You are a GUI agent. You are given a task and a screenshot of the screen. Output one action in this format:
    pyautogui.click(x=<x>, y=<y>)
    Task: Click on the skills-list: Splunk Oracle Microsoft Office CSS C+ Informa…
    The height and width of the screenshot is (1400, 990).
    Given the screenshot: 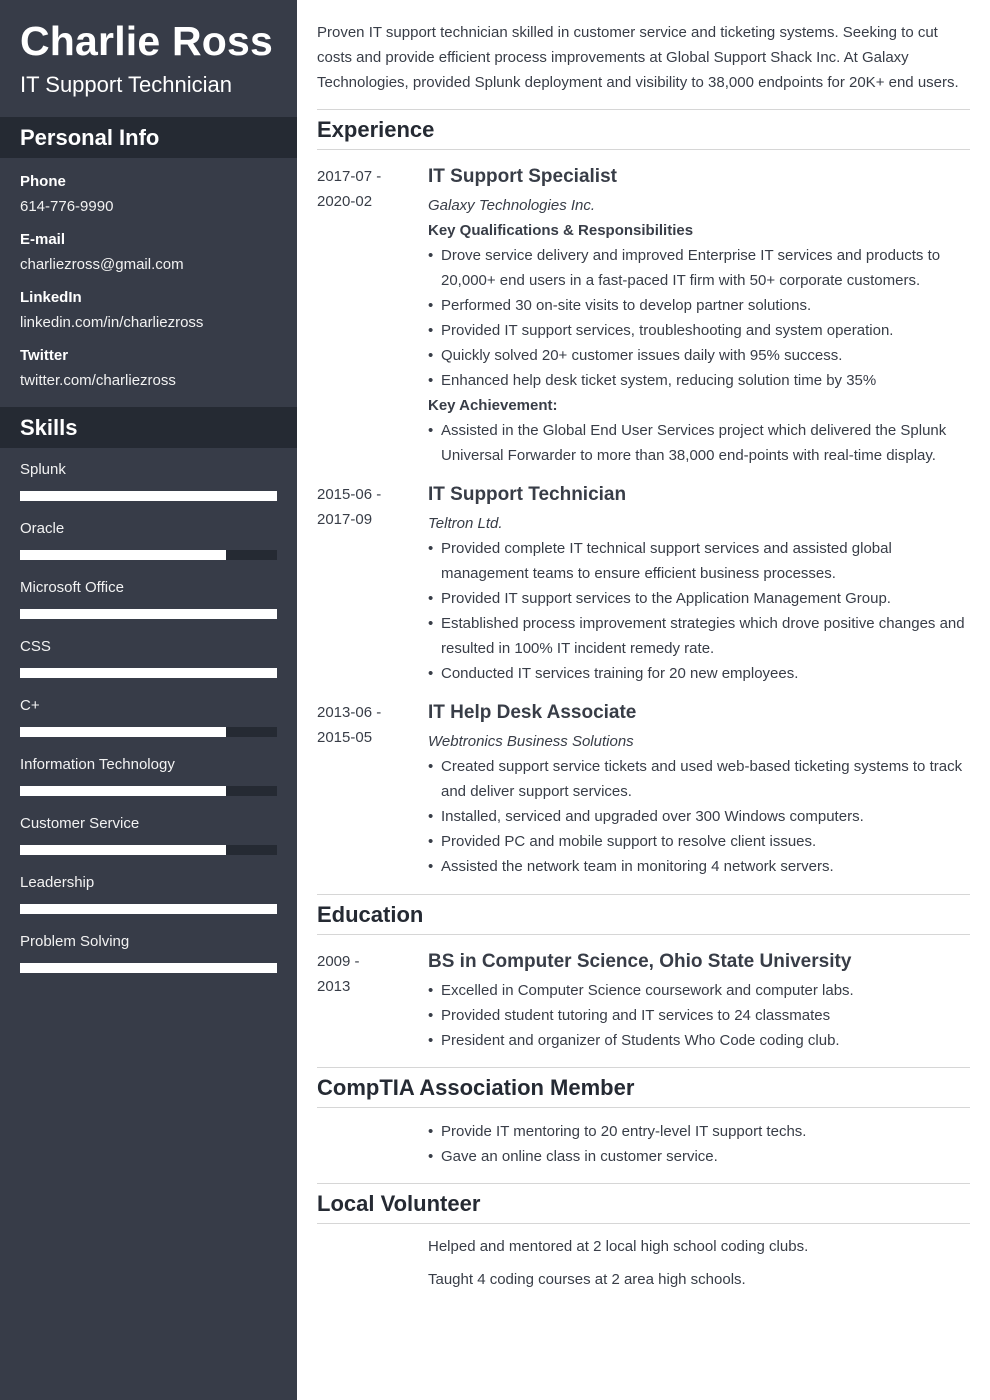 What is the action you would take?
    pyautogui.click(x=148, y=719)
    